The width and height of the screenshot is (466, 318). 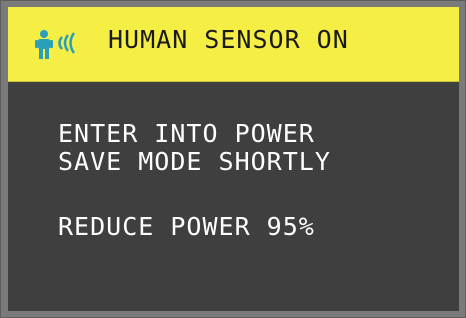 What do you see at coordinates (228, 39) in the screenshot?
I see `banner-title: HUMAN SENSOR ON` at bounding box center [228, 39].